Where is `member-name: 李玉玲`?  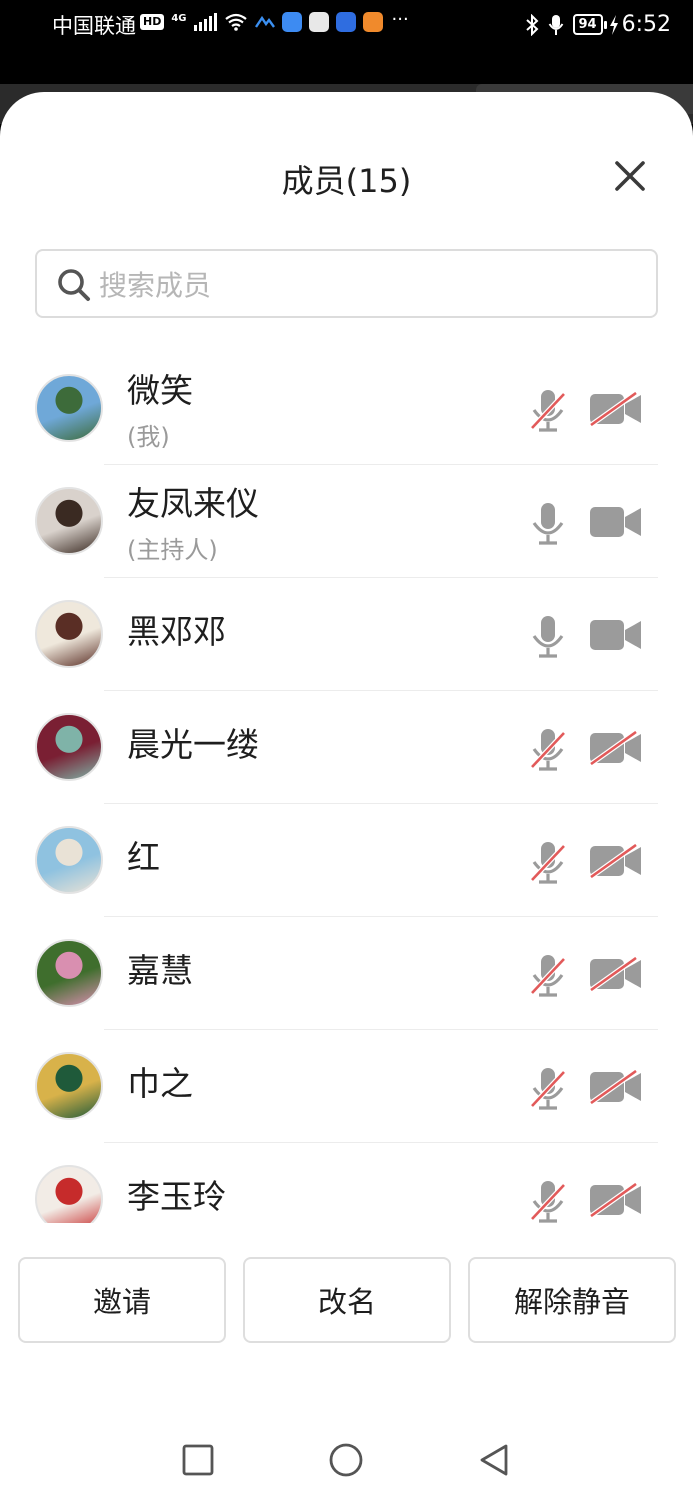
member-name: 李玉玲 is located at coordinates (176, 1196).